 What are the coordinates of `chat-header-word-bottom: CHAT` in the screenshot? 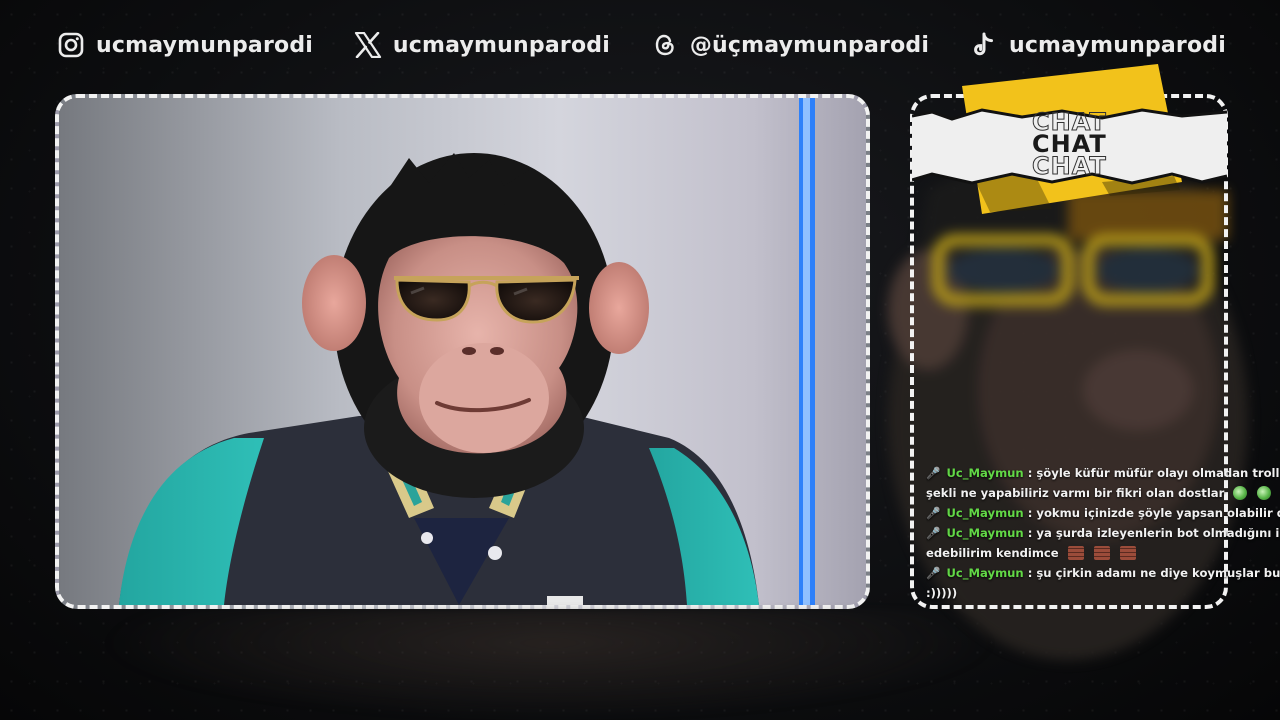 It's located at (1069, 166).